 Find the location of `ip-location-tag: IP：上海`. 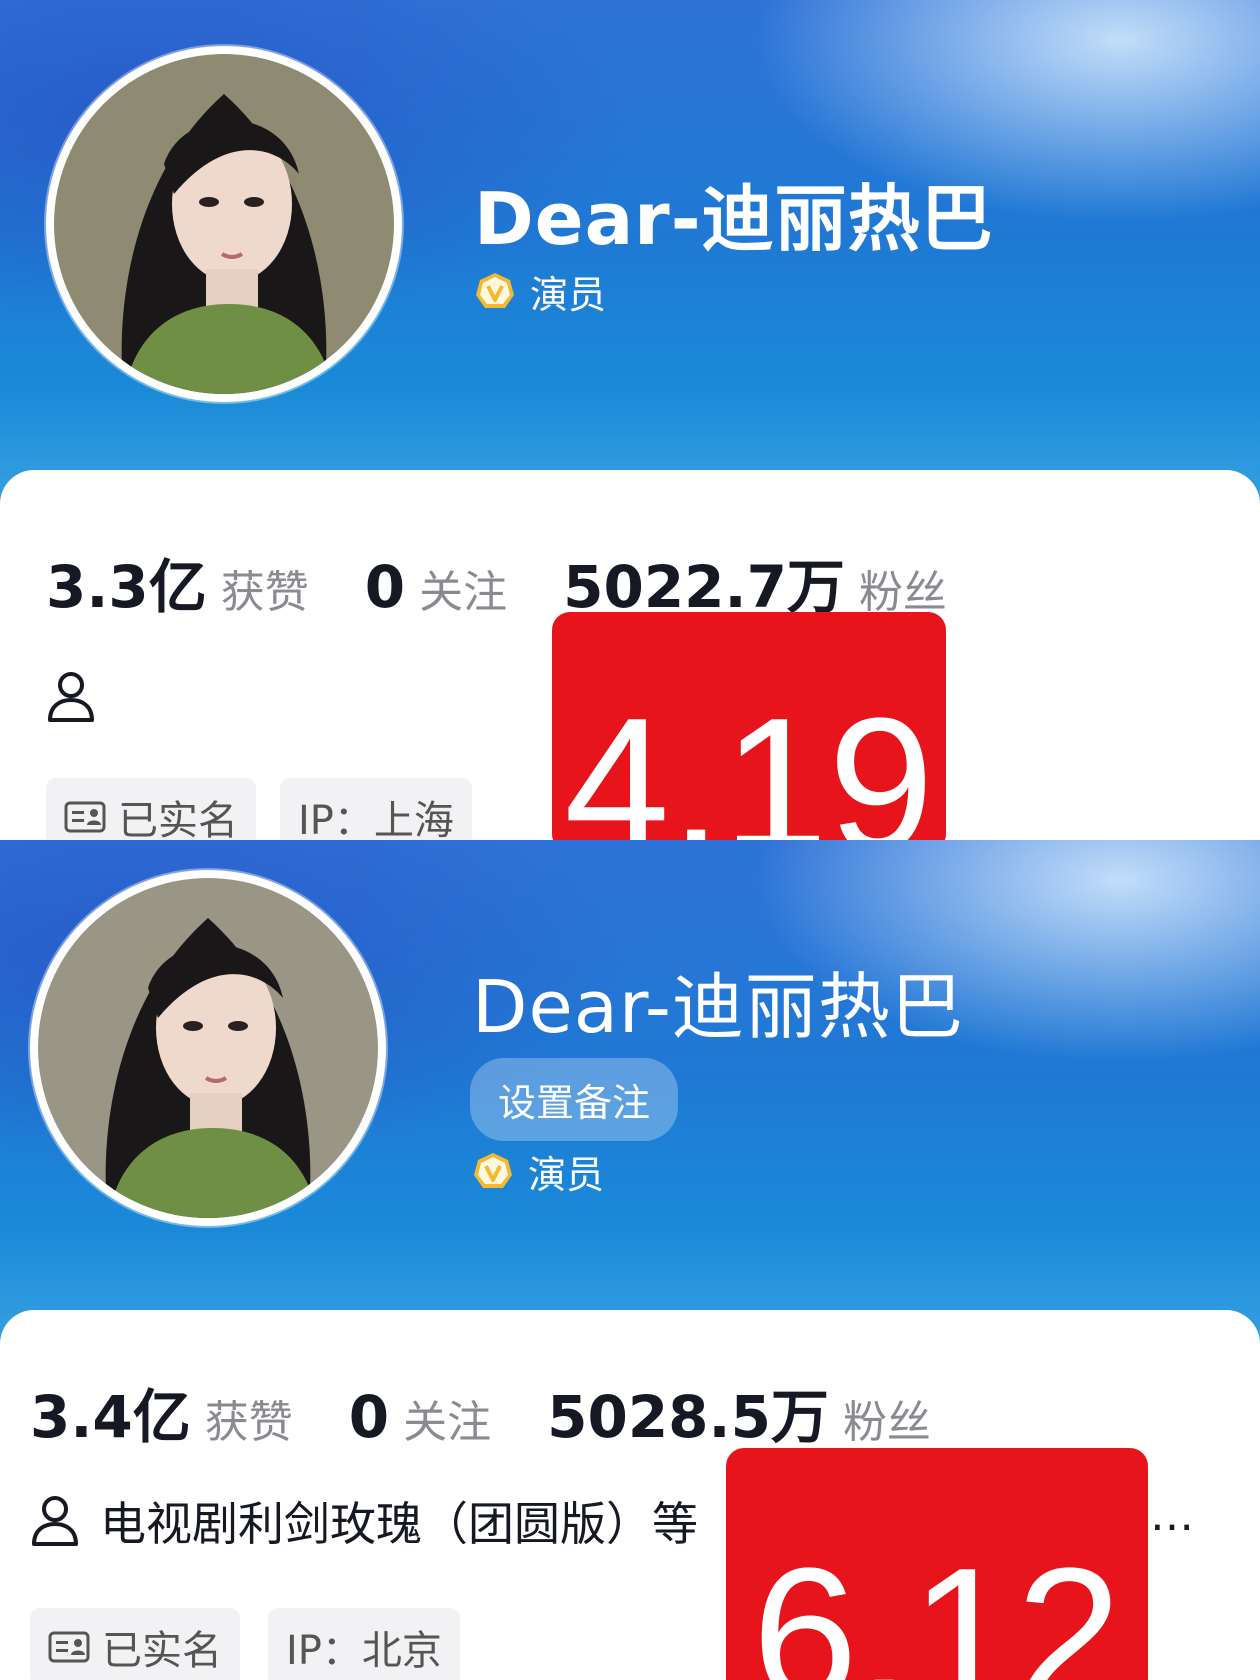

ip-location-tag: IP：上海 is located at coordinates (376, 809).